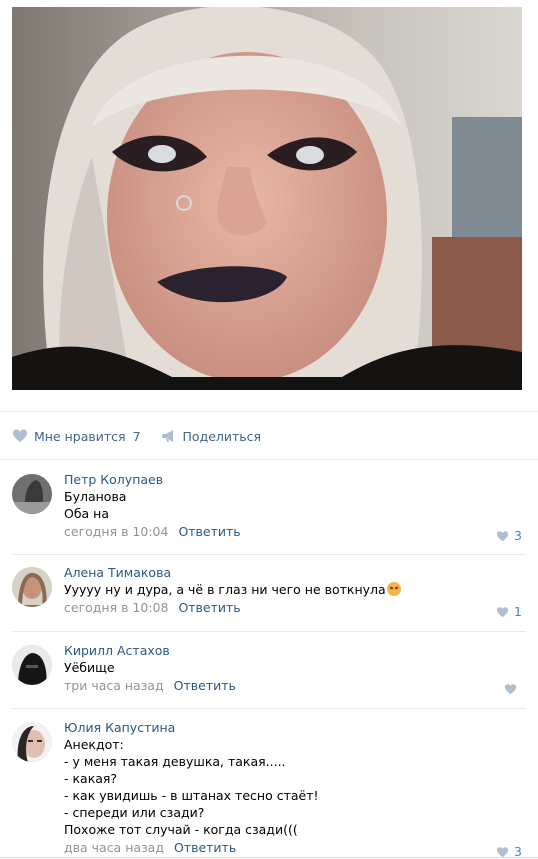 The height and width of the screenshot is (859, 538). I want to click on comment-like-button: 3, so click(509, 535).